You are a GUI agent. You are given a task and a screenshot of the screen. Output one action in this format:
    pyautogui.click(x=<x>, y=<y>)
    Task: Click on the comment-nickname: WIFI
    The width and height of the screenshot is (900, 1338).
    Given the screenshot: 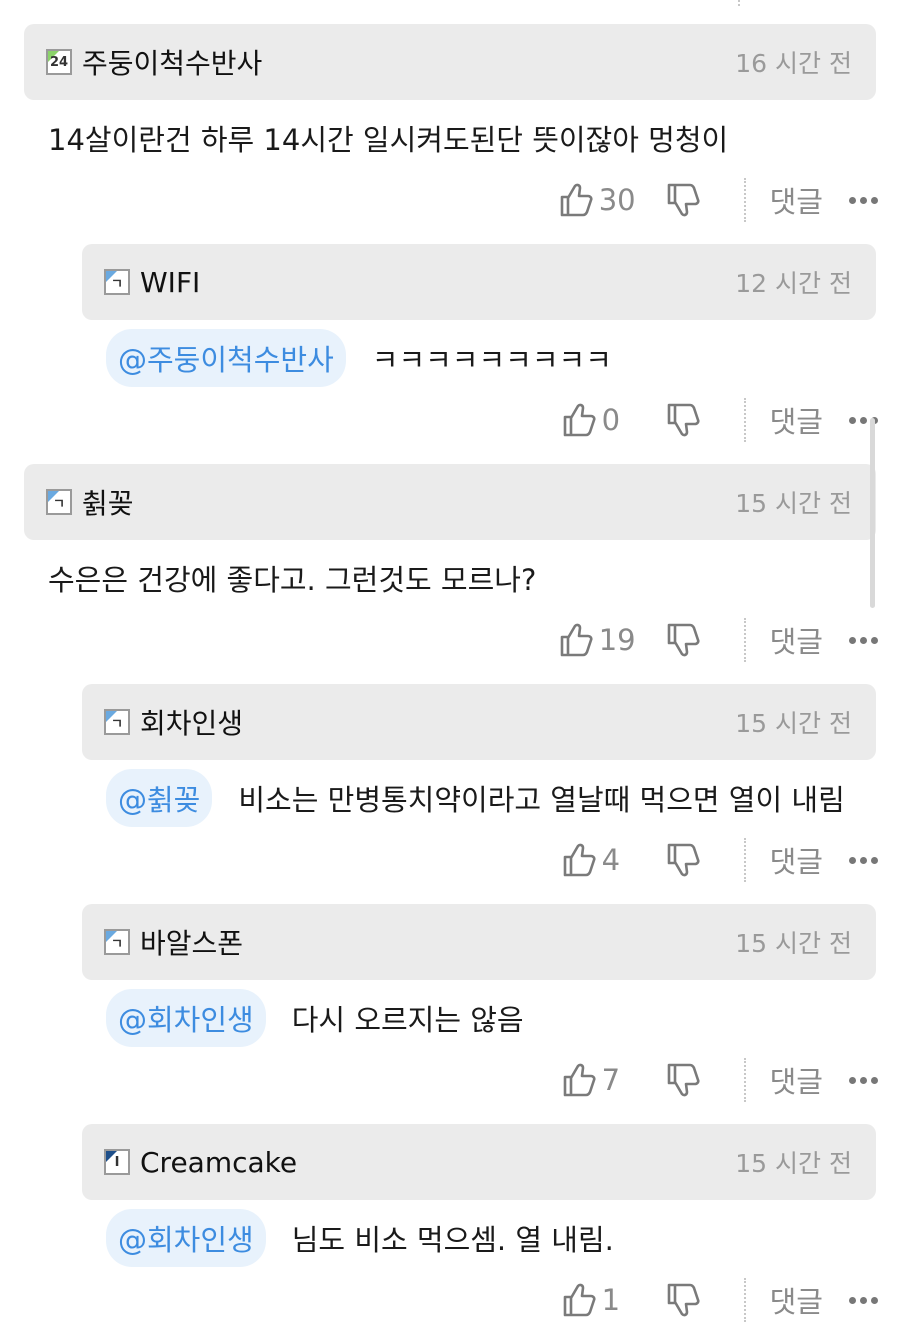 What is the action you would take?
    pyautogui.click(x=170, y=282)
    